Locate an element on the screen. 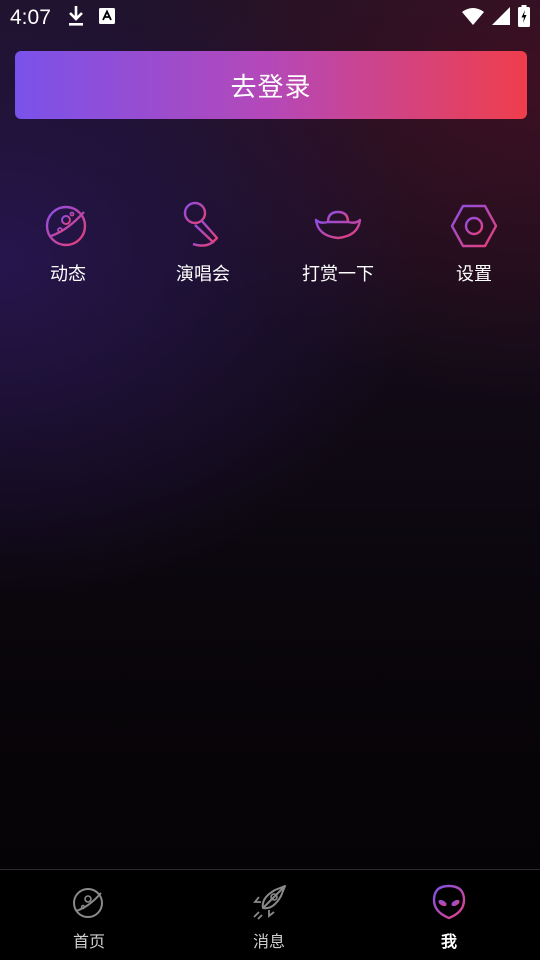 This screenshot has height=960, width=540. menu-label-settings: 设置 is located at coordinates (474, 274).